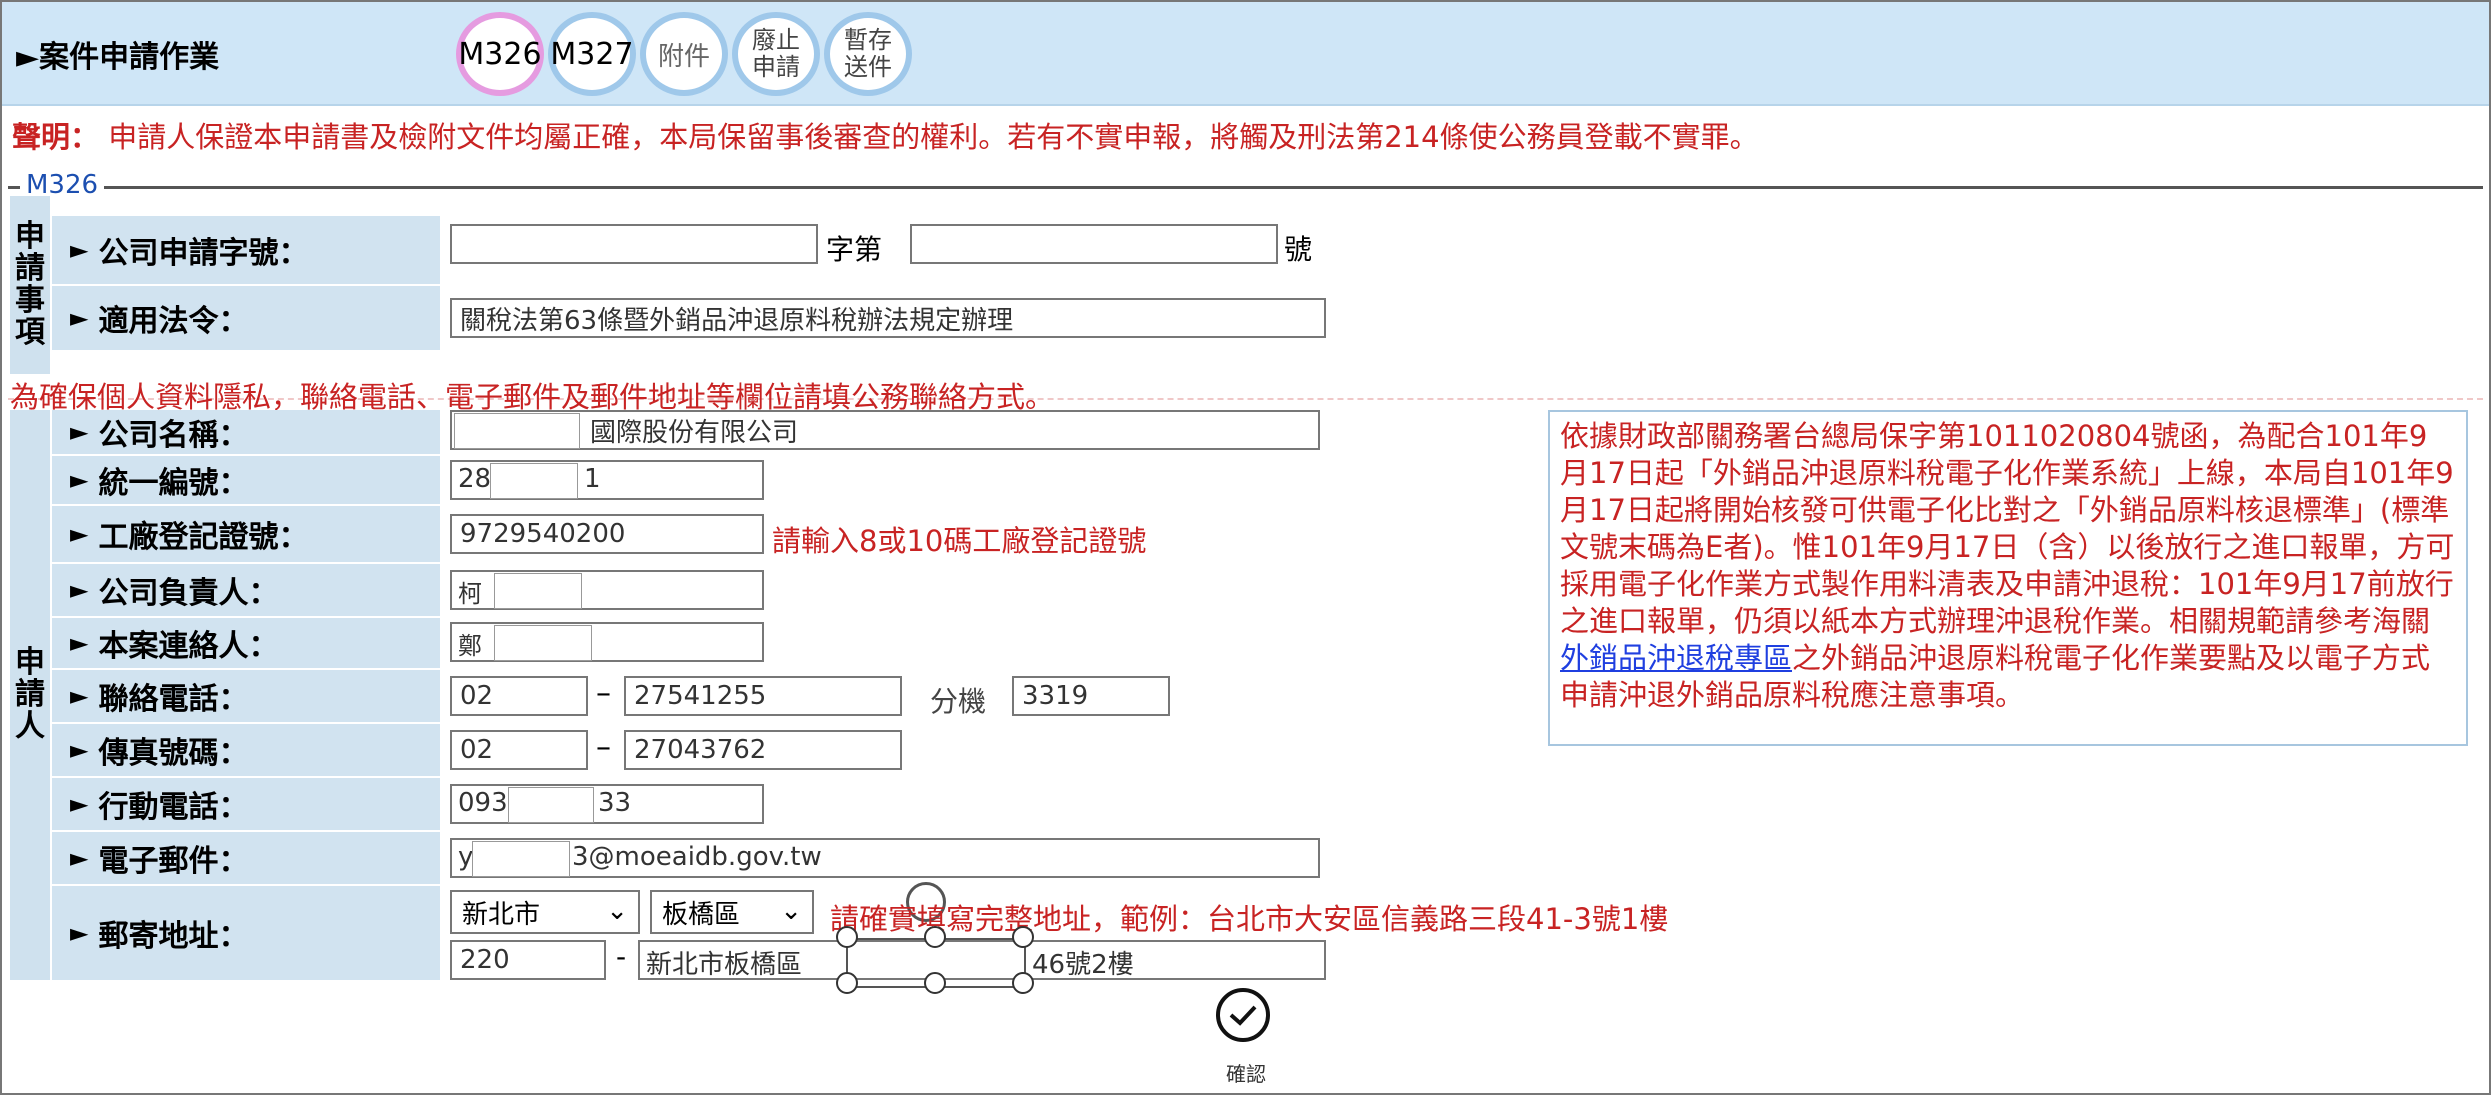 The width and height of the screenshot is (2491, 1095). What do you see at coordinates (868, 40) in the screenshot?
I see `tab-save-label-1: 暫存` at bounding box center [868, 40].